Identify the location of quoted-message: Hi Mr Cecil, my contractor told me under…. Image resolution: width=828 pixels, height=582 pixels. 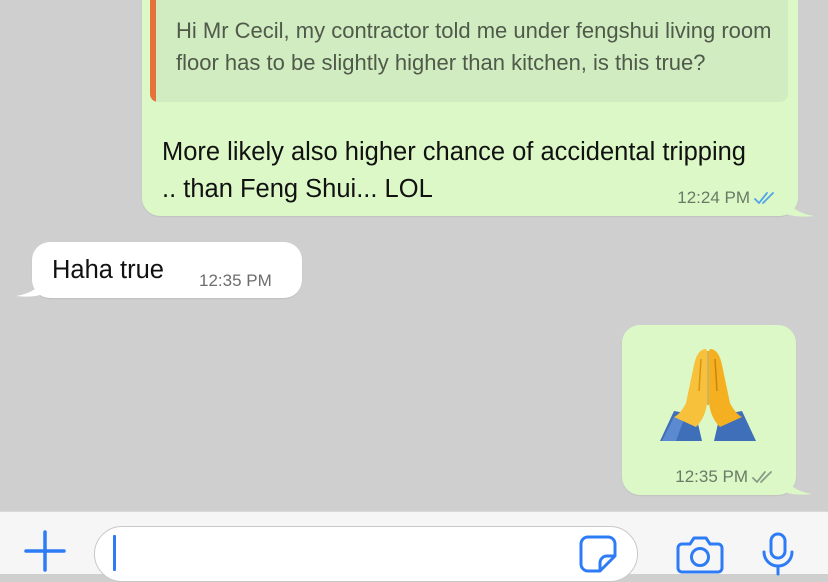
(469, 51).